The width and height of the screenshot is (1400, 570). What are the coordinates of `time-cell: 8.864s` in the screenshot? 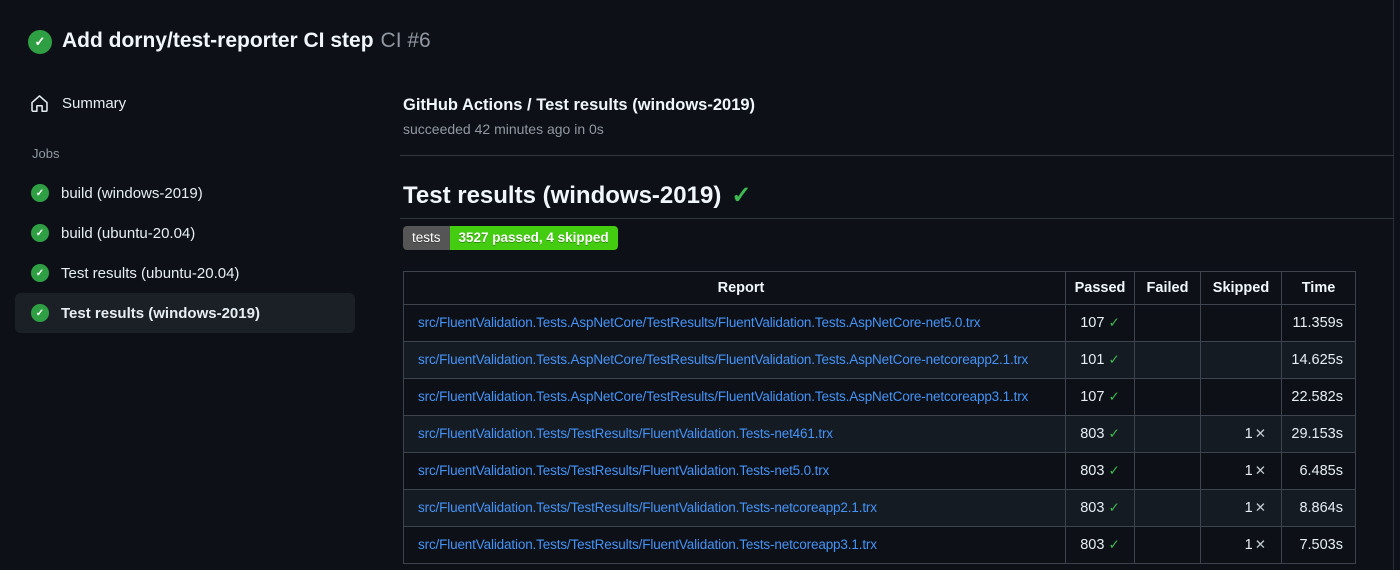 It's located at (1318, 508).